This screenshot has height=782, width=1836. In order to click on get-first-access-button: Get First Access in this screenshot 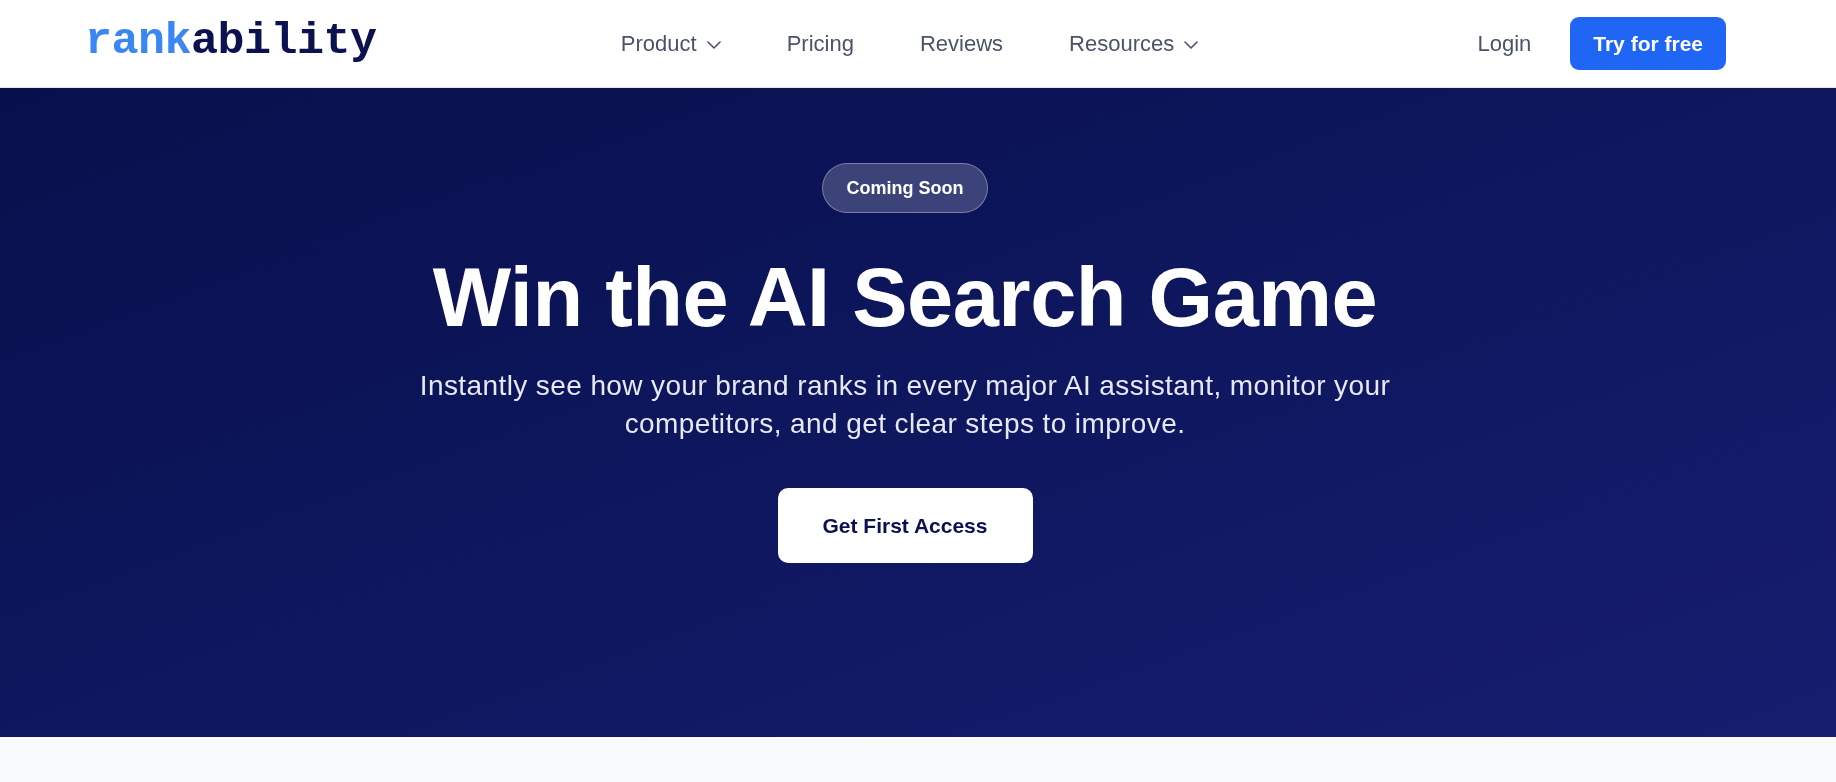, I will do `click(905, 525)`.